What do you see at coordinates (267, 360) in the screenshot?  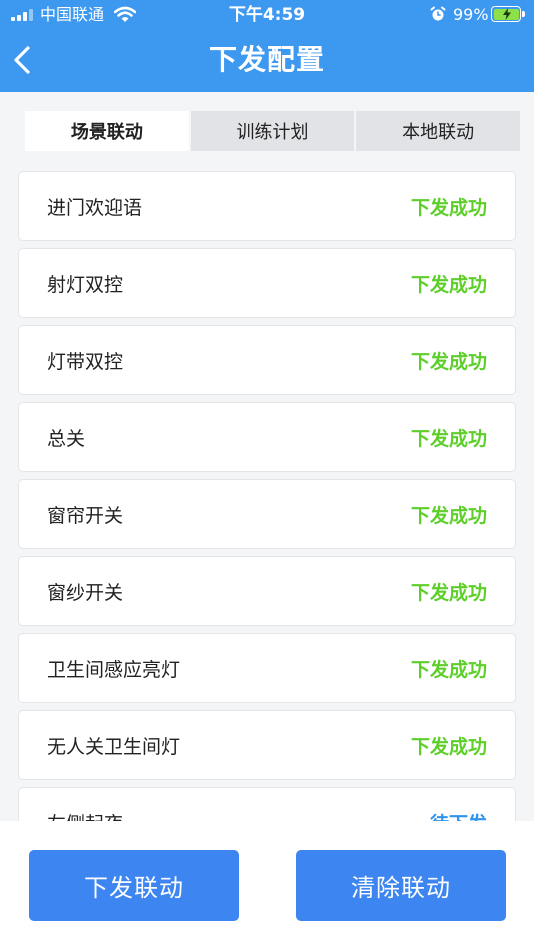 I see `list-item: 灯带双控 下发成功` at bounding box center [267, 360].